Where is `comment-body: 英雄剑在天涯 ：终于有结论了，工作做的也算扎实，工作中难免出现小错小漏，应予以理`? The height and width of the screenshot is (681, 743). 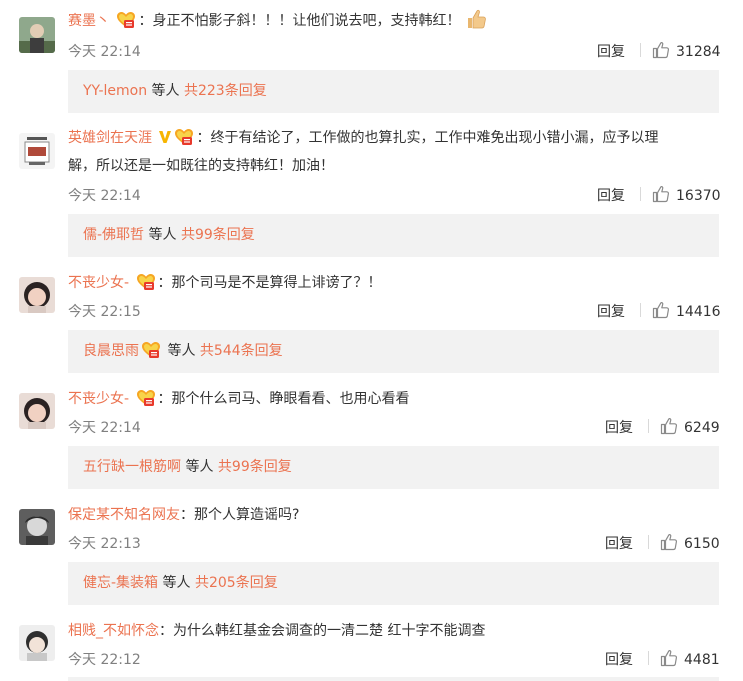 comment-body: 英雄剑在天涯 ：终于有结论了，工作做的也算扎实，工作中难免出现小错小漏，应予以理 is located at coordinates (363, 138).